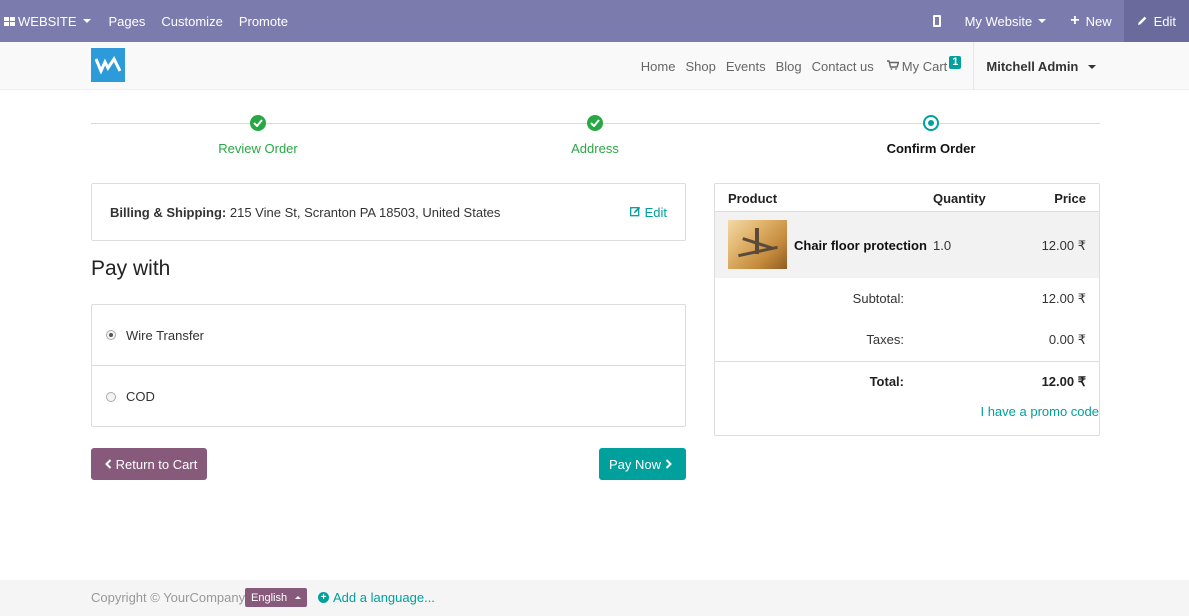 The width and height of the screenshot is (1189, 616). Describe the element at coordinates (140, 396) in the screenshot. I see `payment-option-label: COD` at that location.